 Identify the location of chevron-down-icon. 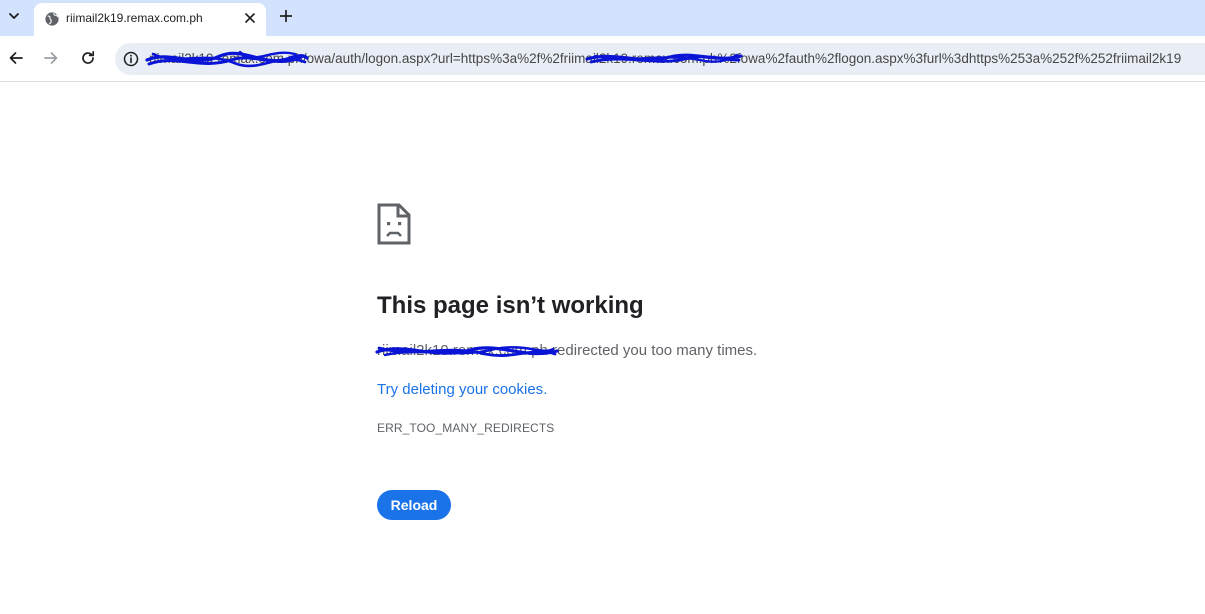
(14, 16).